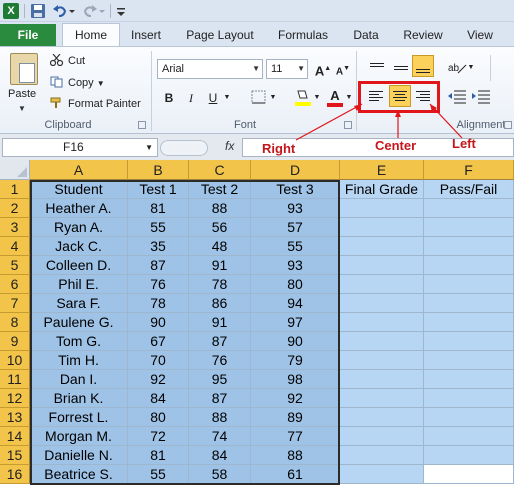 This screenshot has width=514, height=491. What do you see at coordinates (508, 125) in the screenshot?
I see `alignment-launcher-icon` at bounding box center [508, 125].